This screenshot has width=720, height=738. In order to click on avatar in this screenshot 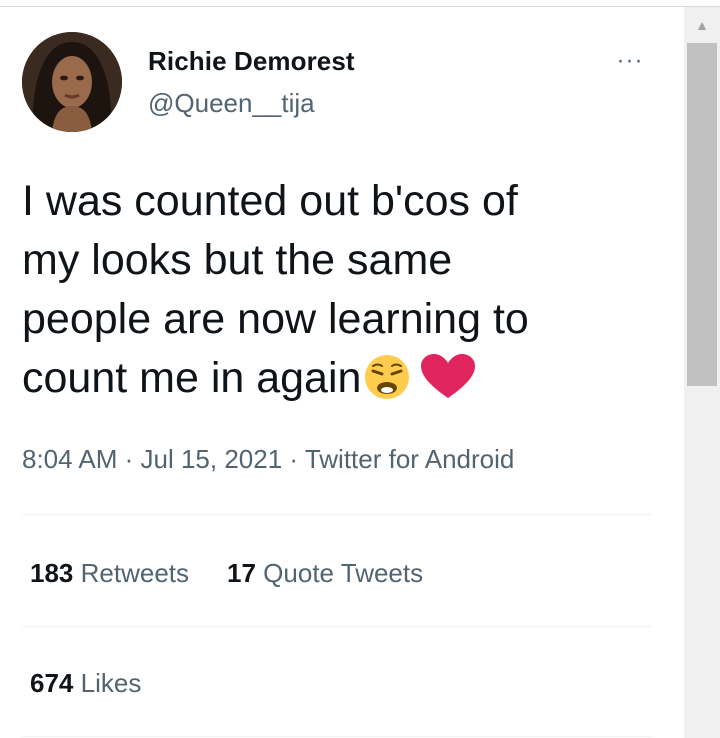, I will do `click(72, 82)`.